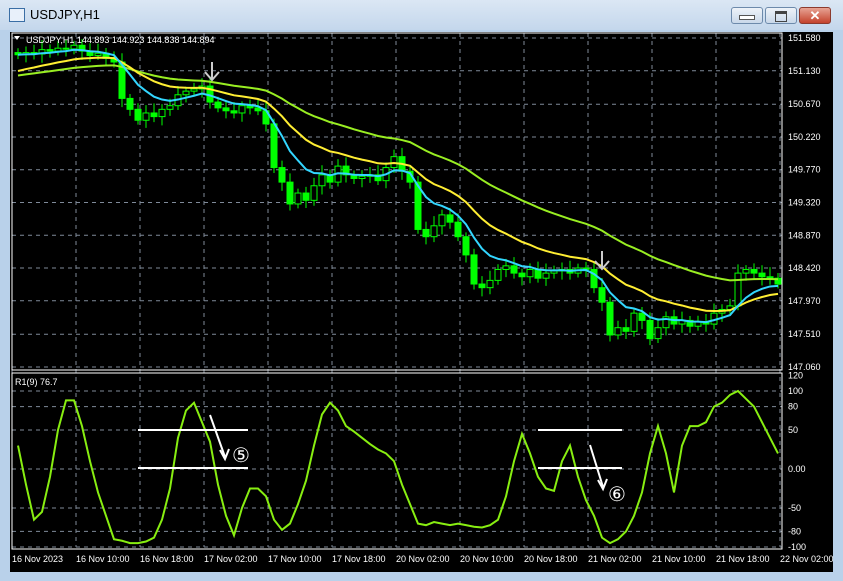 This screenshot has height=581, width=843. I want to click on title-bar: USDJPY,H1 ✕, so click(421, 15).